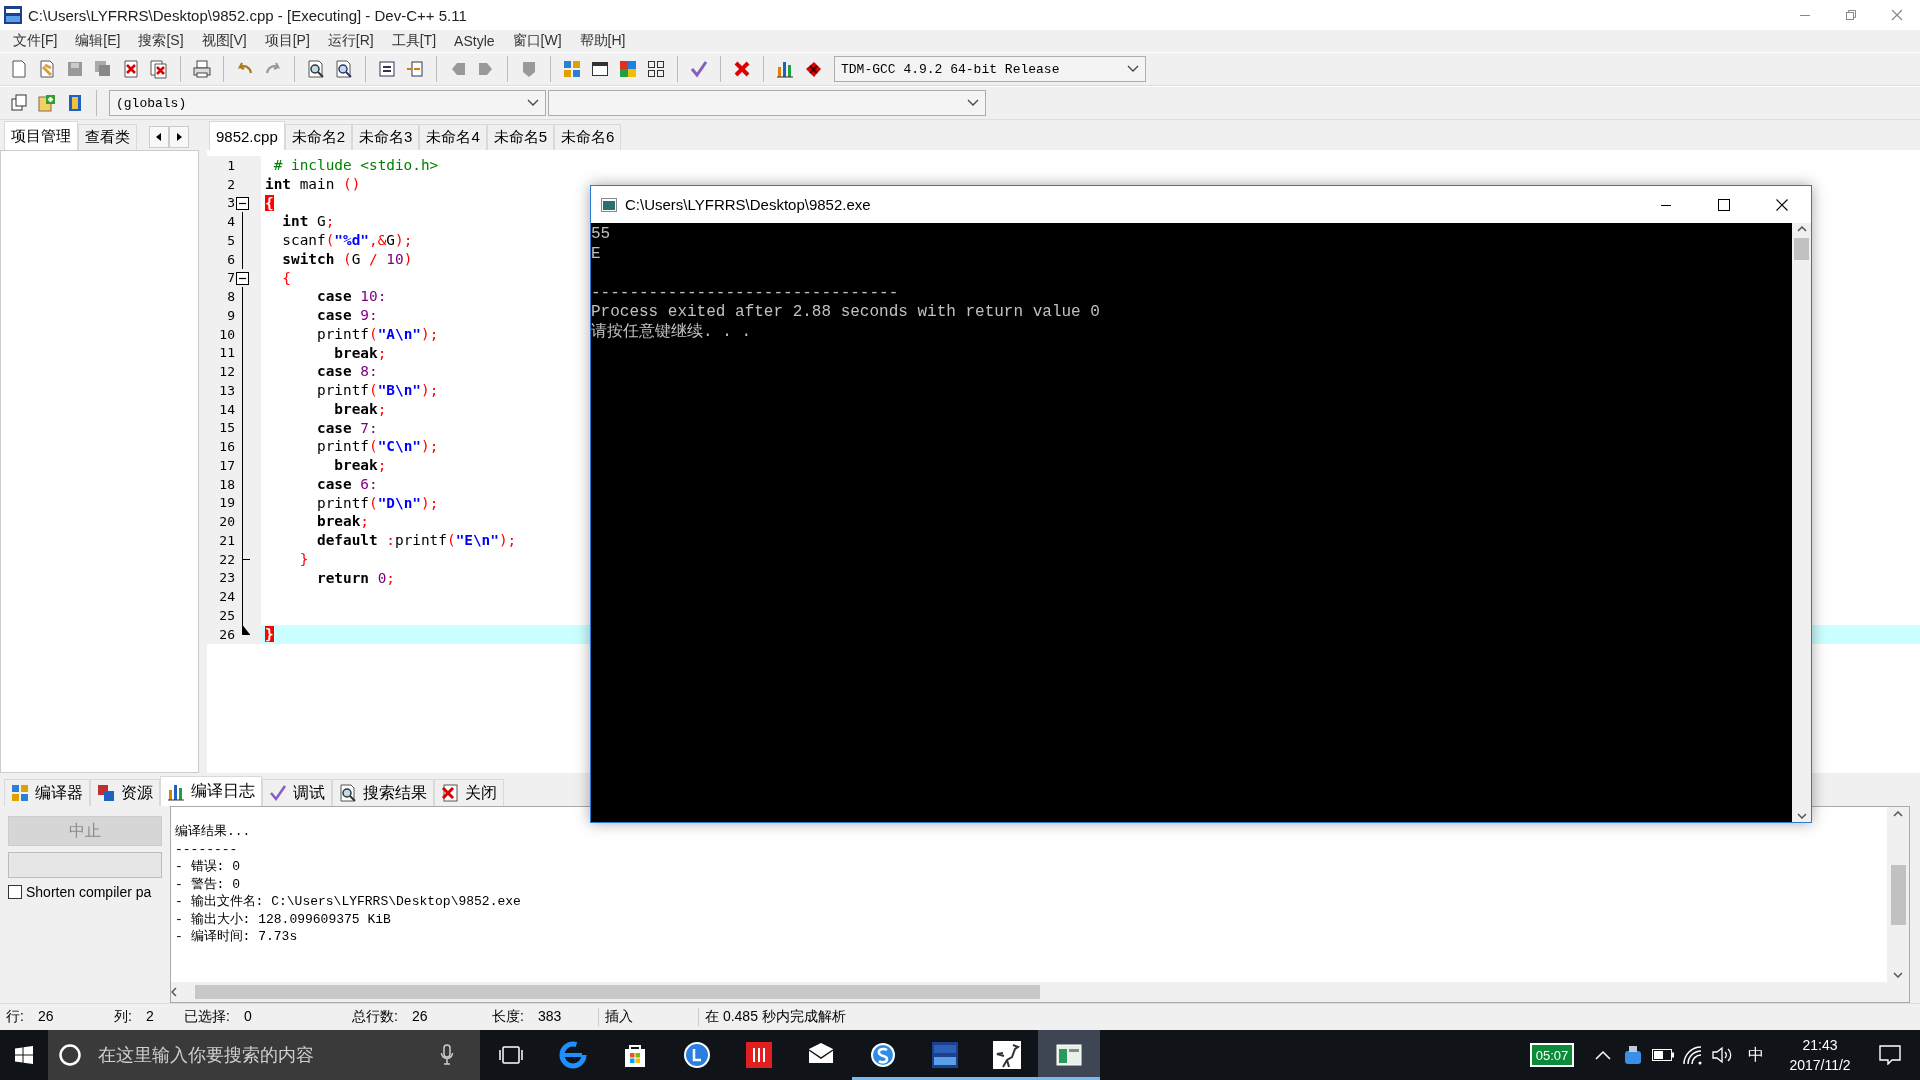 The image size is (1920, 1080). What do you see at coordinates (511, 1055) in the screenshot?
I see `task-view-icon` at bounding box center [511, 1055].